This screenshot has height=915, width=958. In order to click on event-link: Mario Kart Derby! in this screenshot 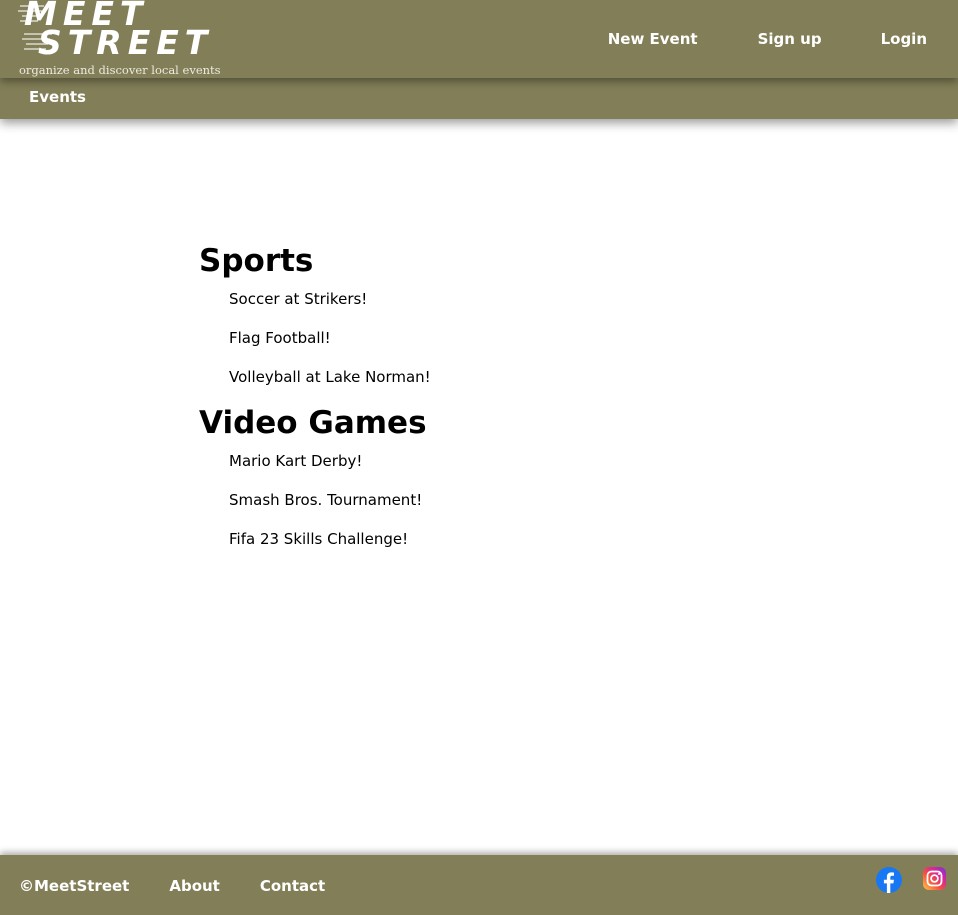, I will do `click(295, 461)`.